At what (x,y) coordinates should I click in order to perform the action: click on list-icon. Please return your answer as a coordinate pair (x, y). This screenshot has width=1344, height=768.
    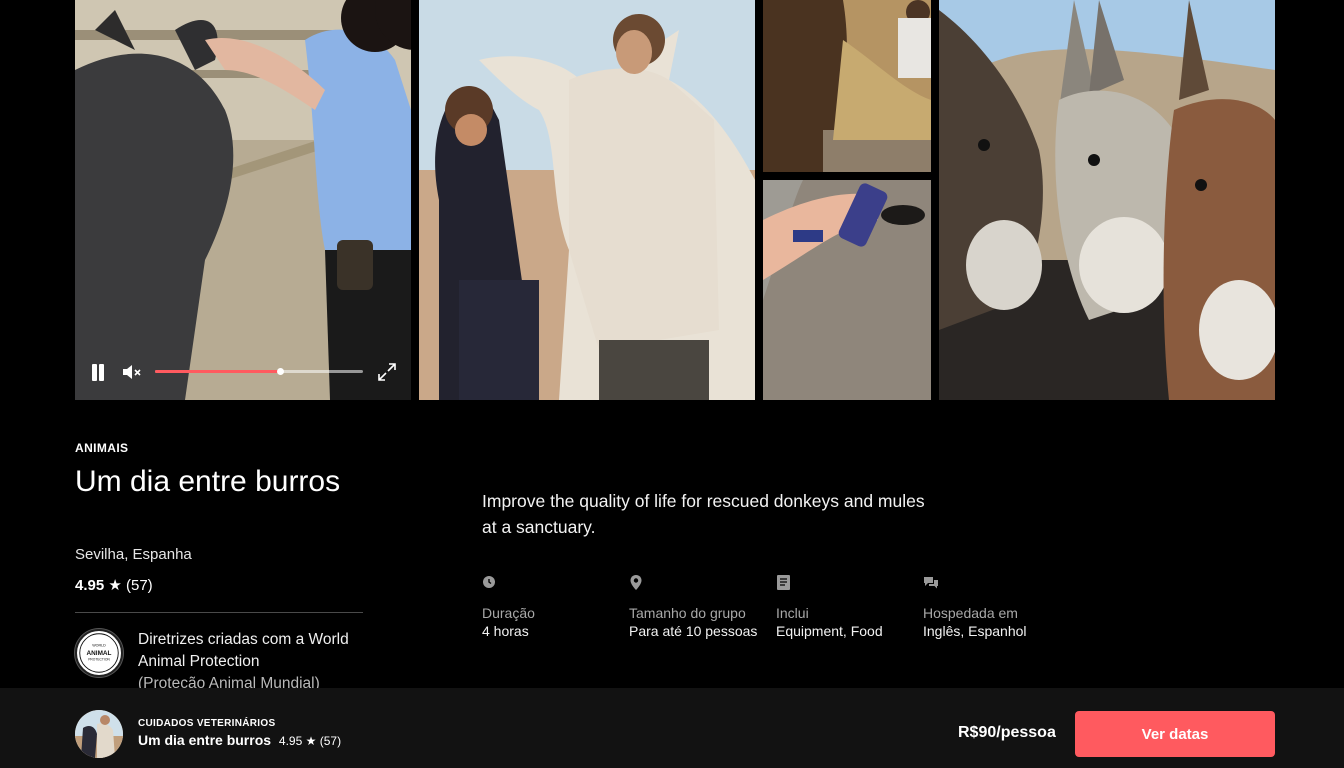
    Looking at the image, I should click on (783, 582).